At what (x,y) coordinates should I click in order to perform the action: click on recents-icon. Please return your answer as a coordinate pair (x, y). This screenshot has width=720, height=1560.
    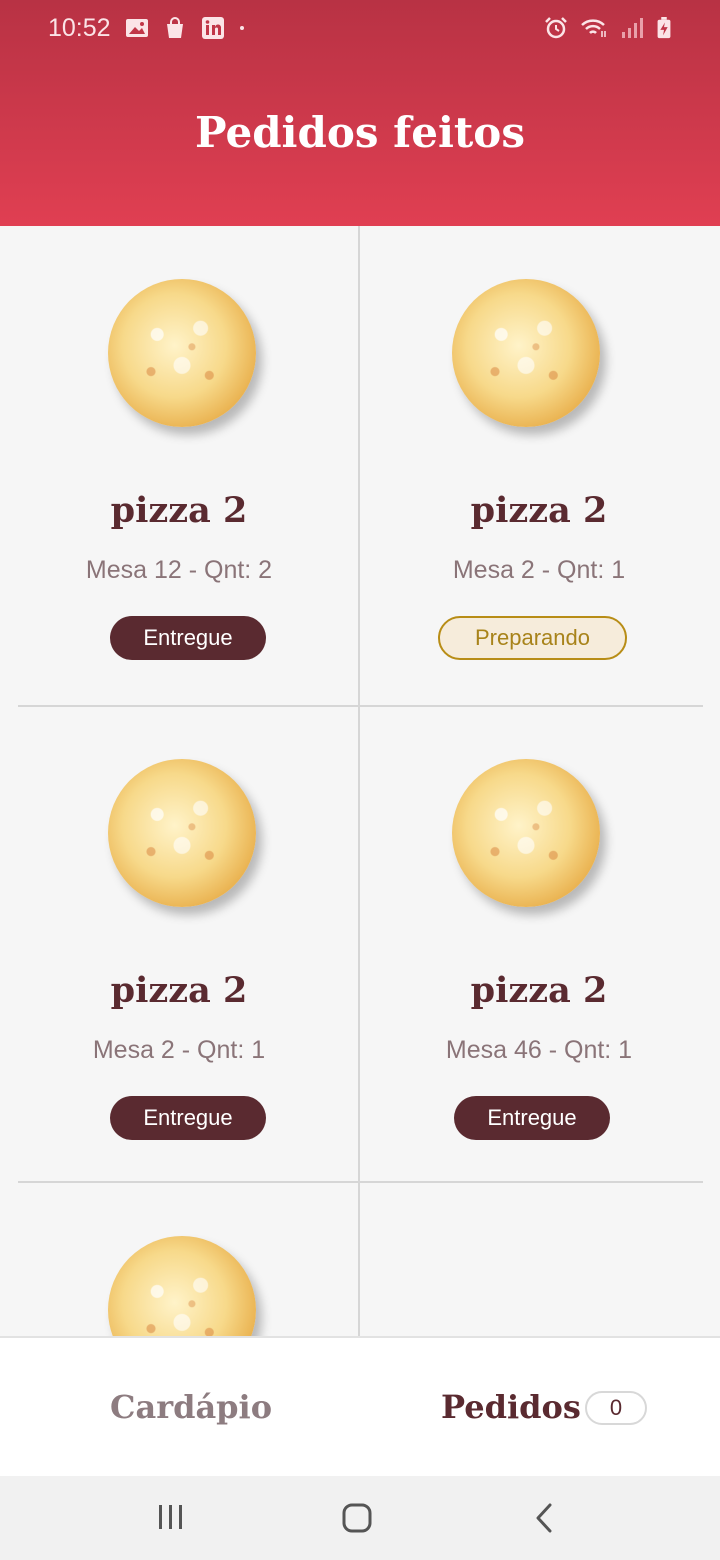
    Looking at the image, I should click on (171, 1517).